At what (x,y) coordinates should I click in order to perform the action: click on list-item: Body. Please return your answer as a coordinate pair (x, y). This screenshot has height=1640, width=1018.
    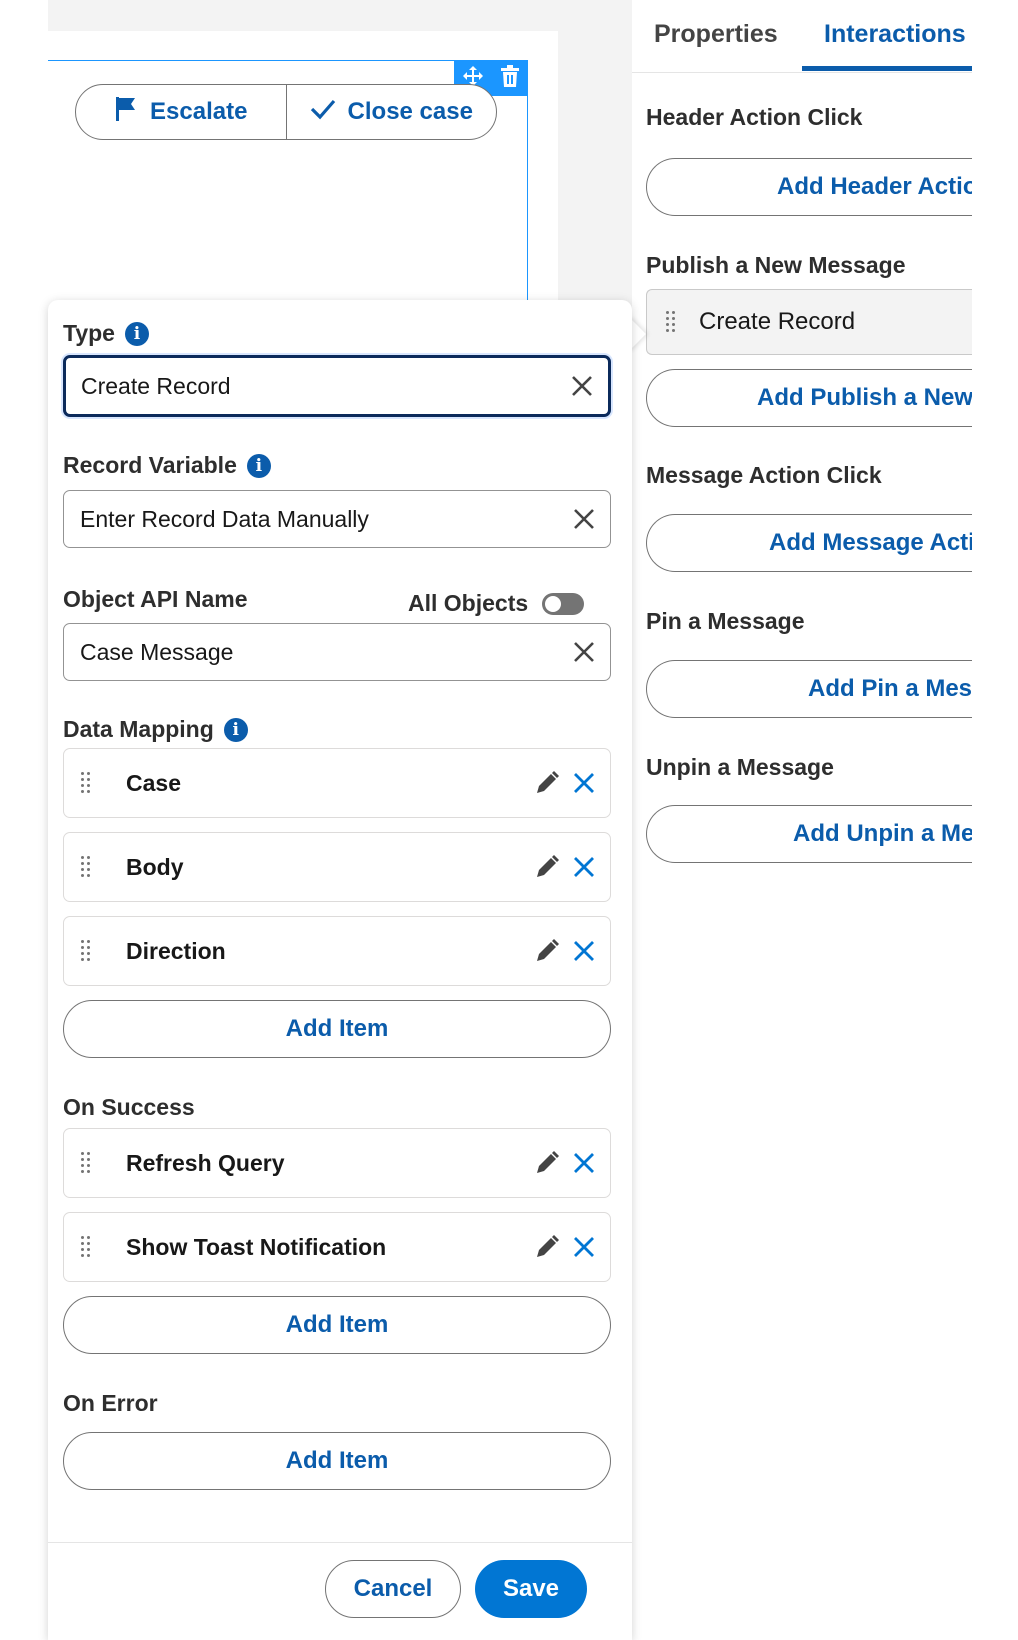
    Looking at the image, I should click on (337, 867).